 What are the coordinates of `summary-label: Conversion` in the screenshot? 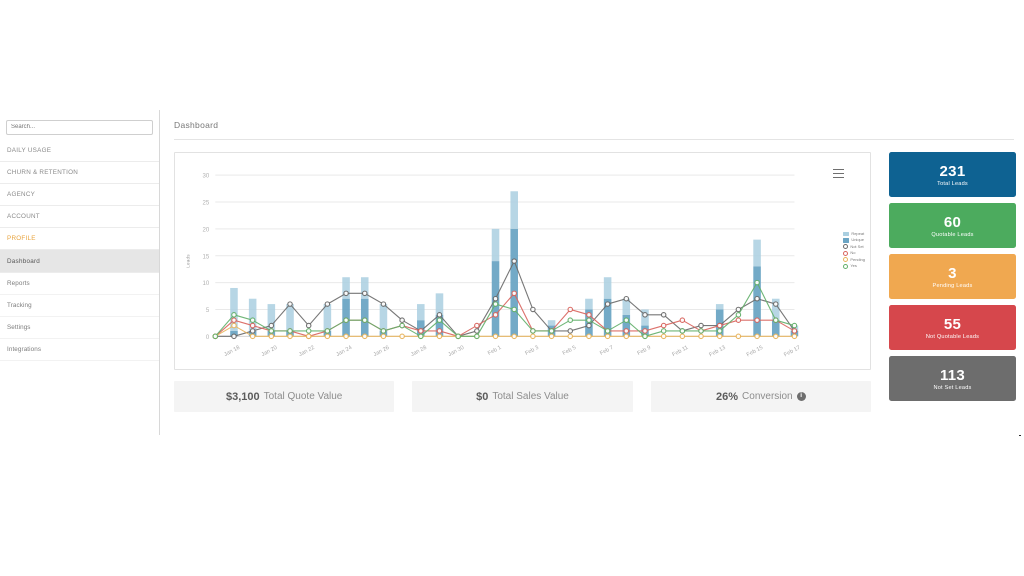 It's located at (767, 396).